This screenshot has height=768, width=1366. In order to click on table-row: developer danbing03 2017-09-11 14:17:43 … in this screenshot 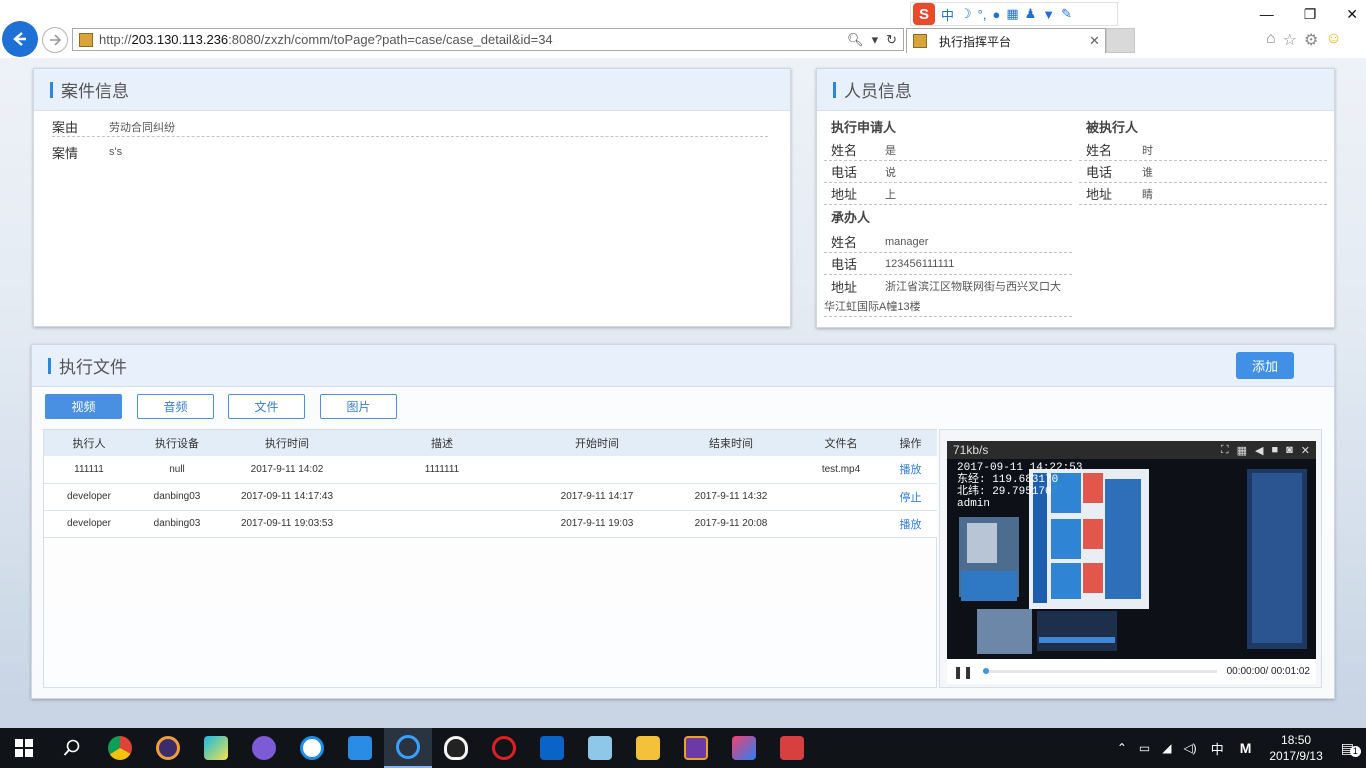, I will do `click(490, 496)`.